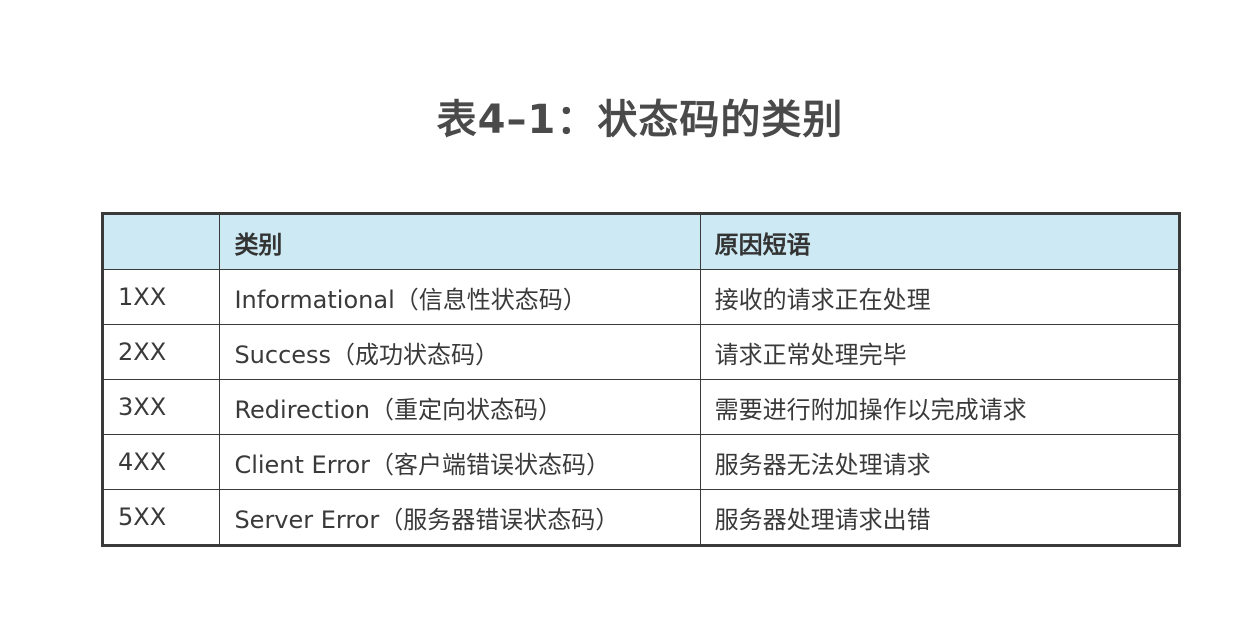 The height and width of the screenshot is (622, 1236). I want to click on category-cell: Server Error（服务器错误状态码）, so click(460, 517).